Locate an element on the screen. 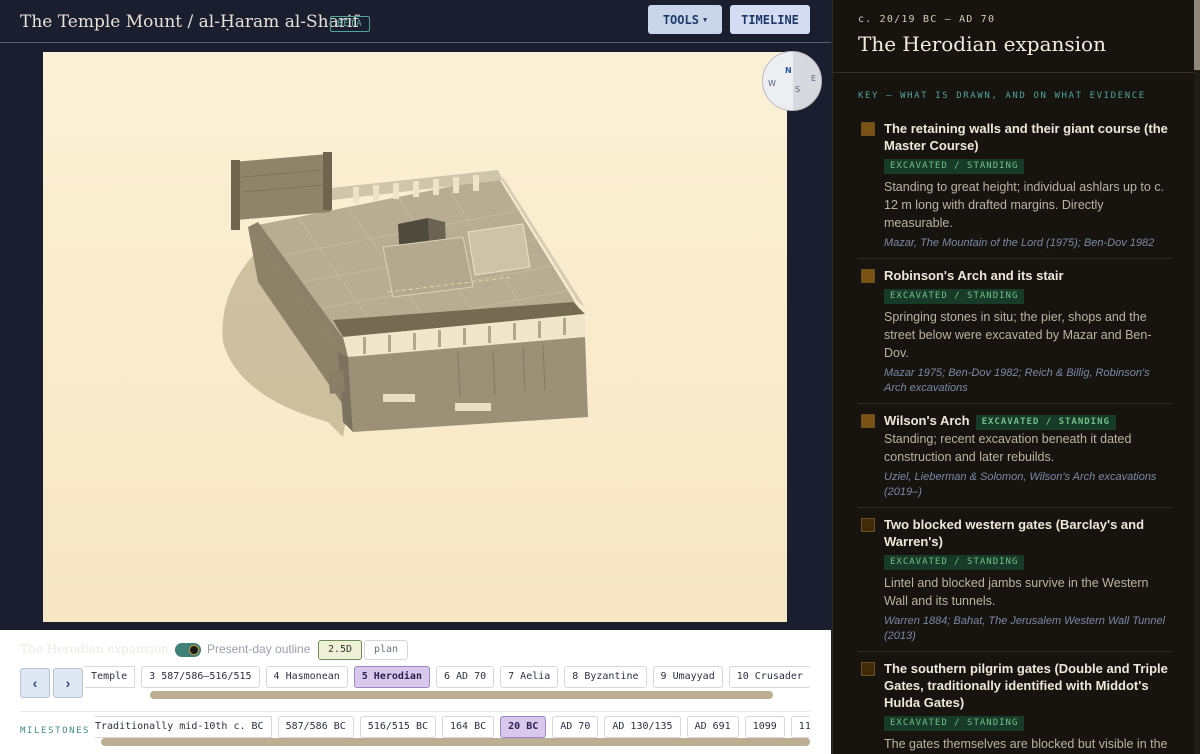  key-item-title-text: Wilson's Arch is located at coordinates (927, 420).